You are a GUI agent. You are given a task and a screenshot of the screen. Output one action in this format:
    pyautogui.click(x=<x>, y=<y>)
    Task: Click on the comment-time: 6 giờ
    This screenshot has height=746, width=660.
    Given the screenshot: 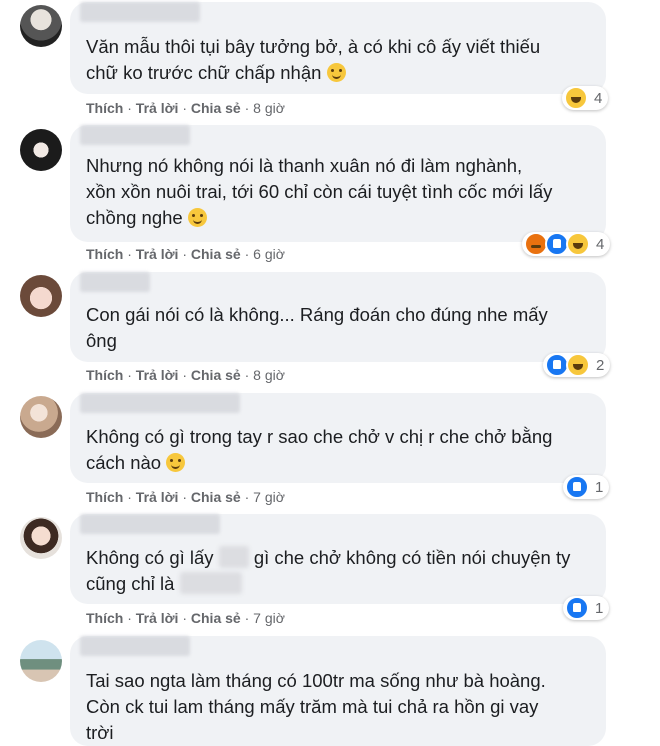 What is the action you would take?
    pyautogui.click(x=269, y=254)
    